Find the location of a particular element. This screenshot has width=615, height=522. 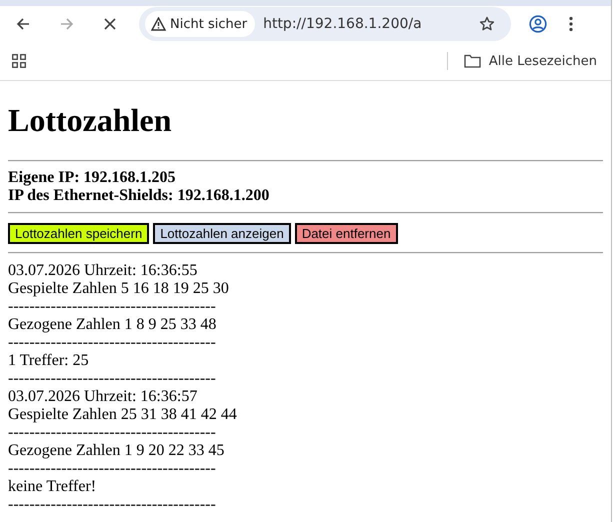

info-text: Eigene IP: 192.168.1.205 is located at coordinates (92, 178).